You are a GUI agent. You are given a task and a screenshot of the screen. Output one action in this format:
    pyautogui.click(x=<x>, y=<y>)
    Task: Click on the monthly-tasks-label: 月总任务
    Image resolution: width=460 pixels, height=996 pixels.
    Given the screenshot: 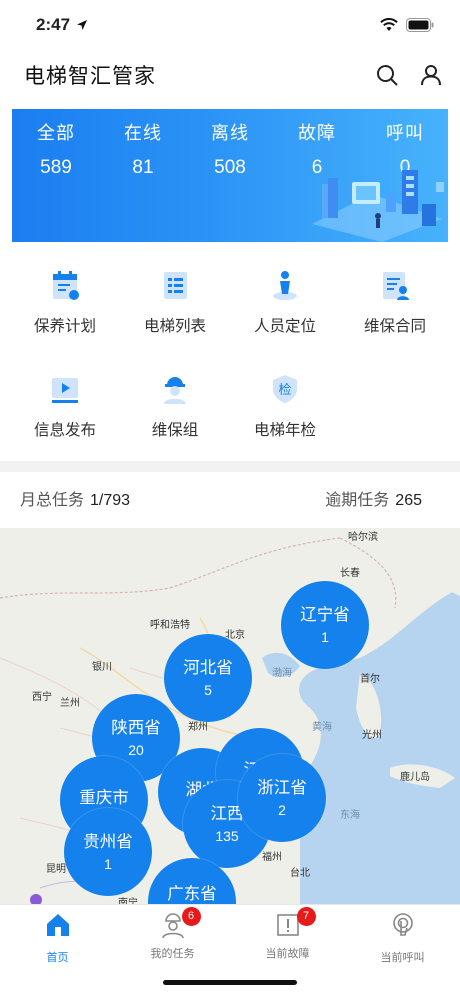 What is the action you would take?
    pyautogui.click(x=52, y=499)
    